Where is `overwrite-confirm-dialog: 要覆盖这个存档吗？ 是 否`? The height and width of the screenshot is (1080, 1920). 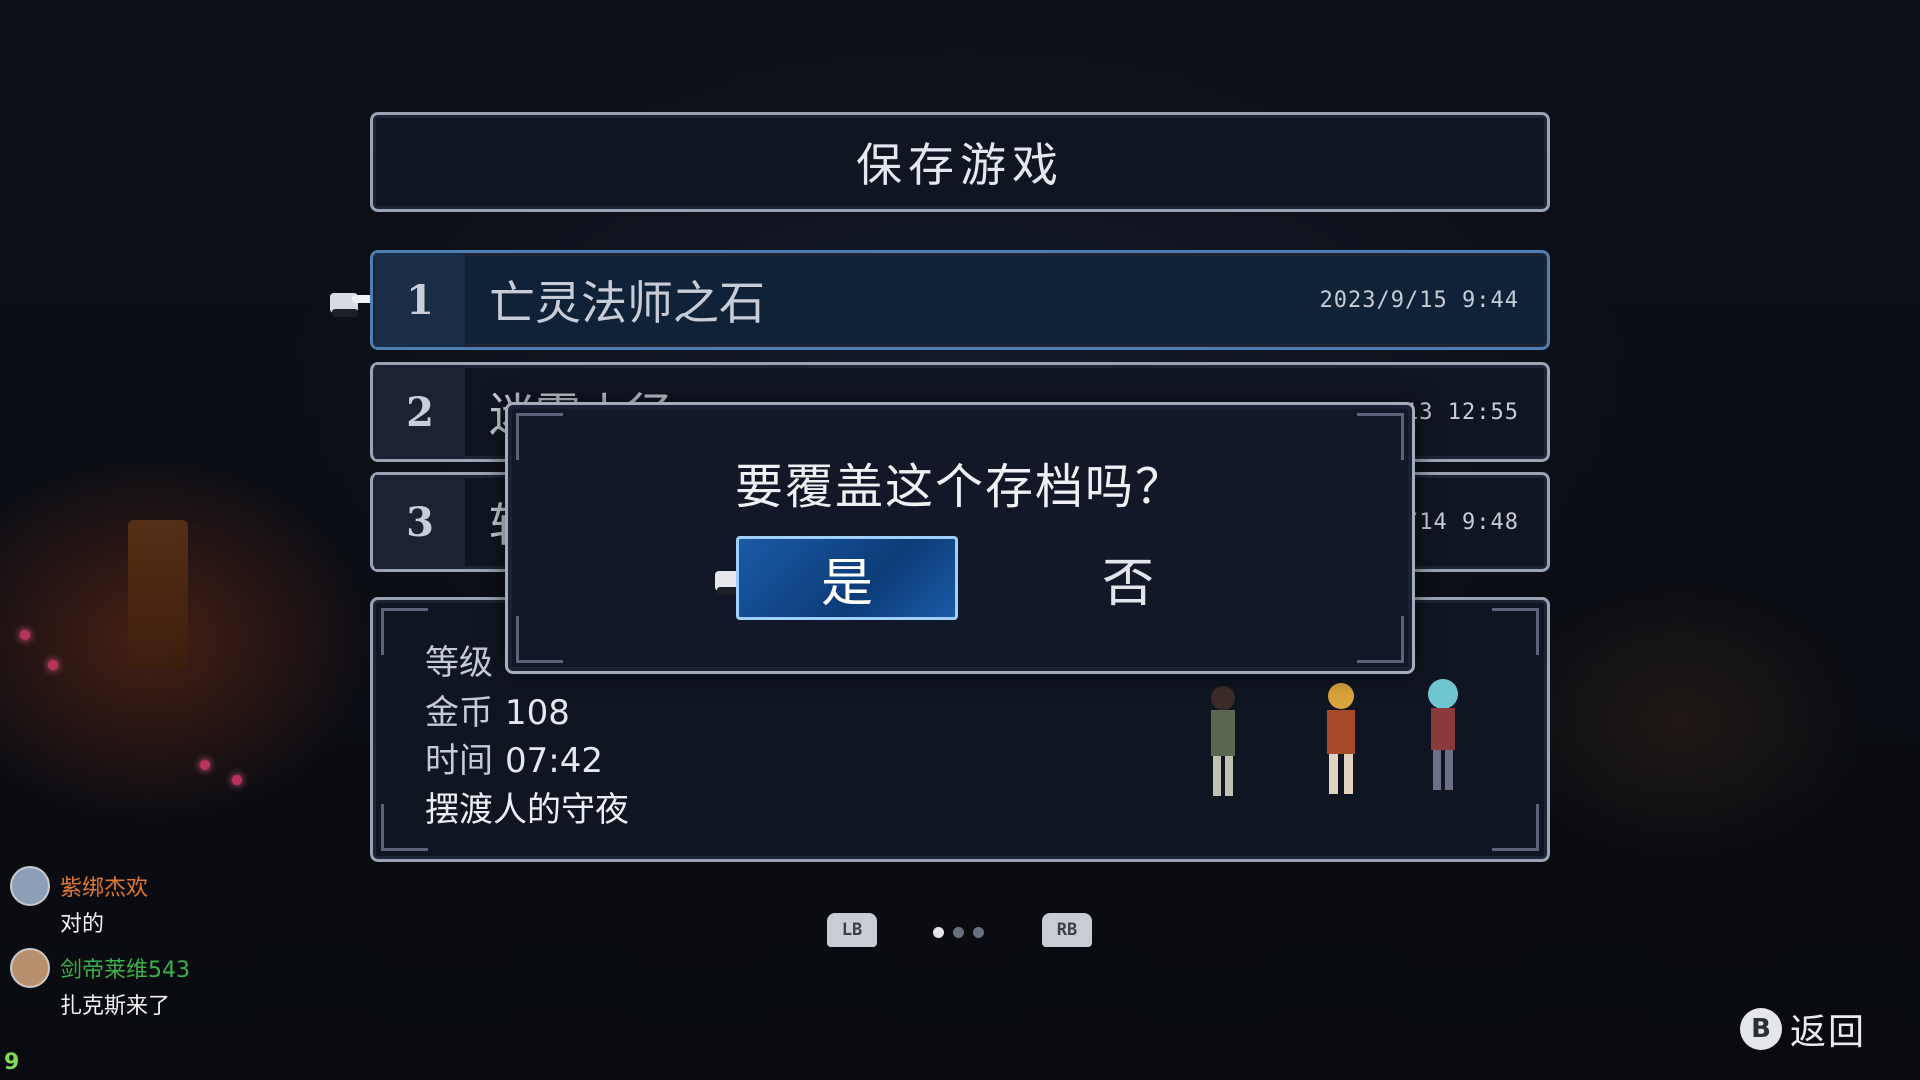 overwrite-confirm-dialog: 要覆盖这个存档吗？ 是 否 is located at coordinates (960, 538).